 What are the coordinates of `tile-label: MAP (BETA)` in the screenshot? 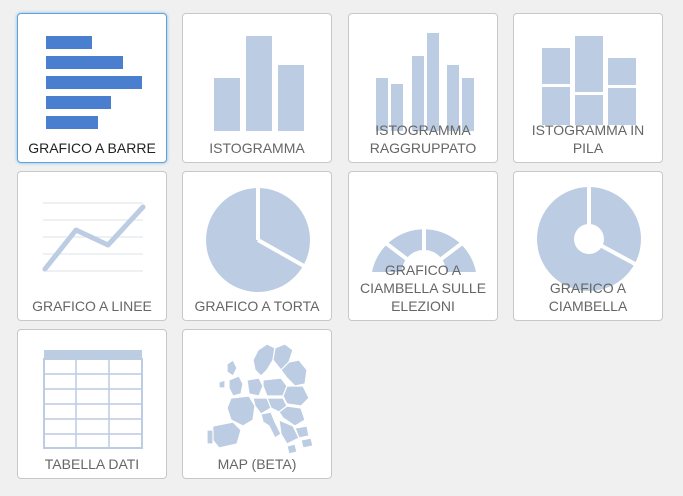 It's located at (257, 464).